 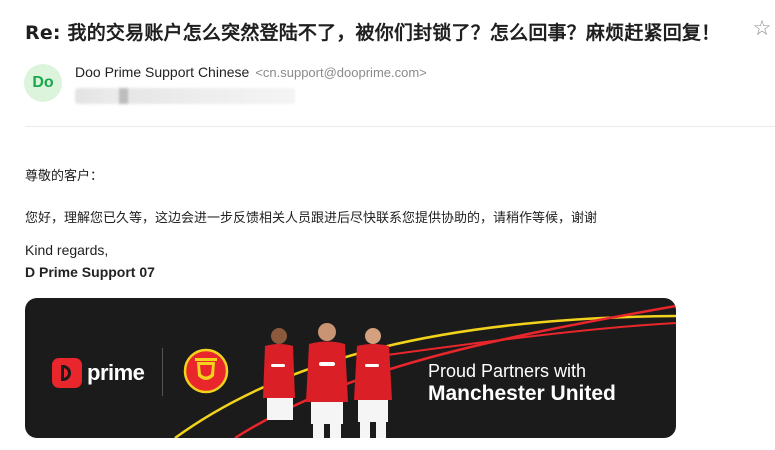 What do you see at coordinates (340, 72) in the screenshot?
I see `sender-email: <cn.support@dooprime.com>` at bounding box center [340, 72].